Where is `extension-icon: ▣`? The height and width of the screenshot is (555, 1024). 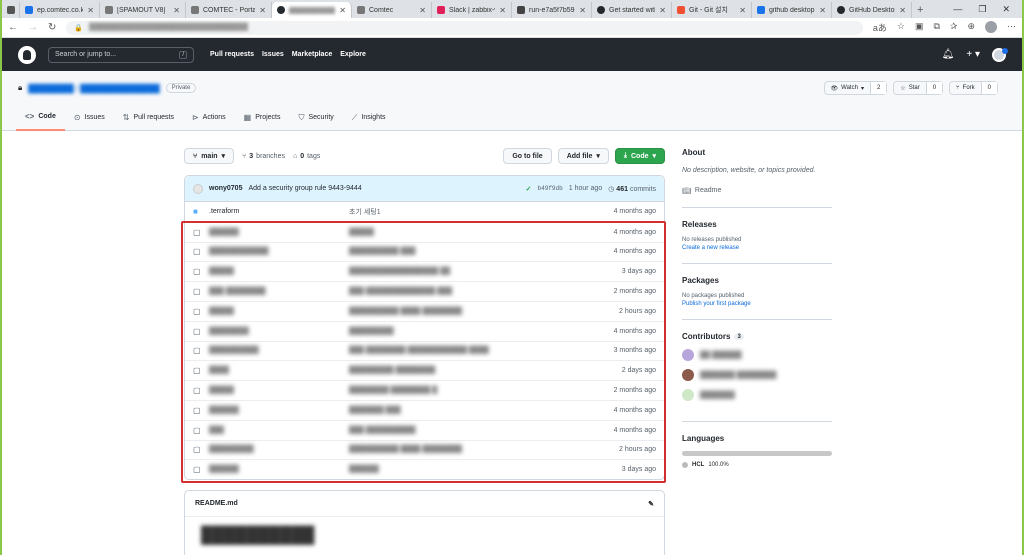 extension-icon: ▣ is located at coordinates (919, 27).